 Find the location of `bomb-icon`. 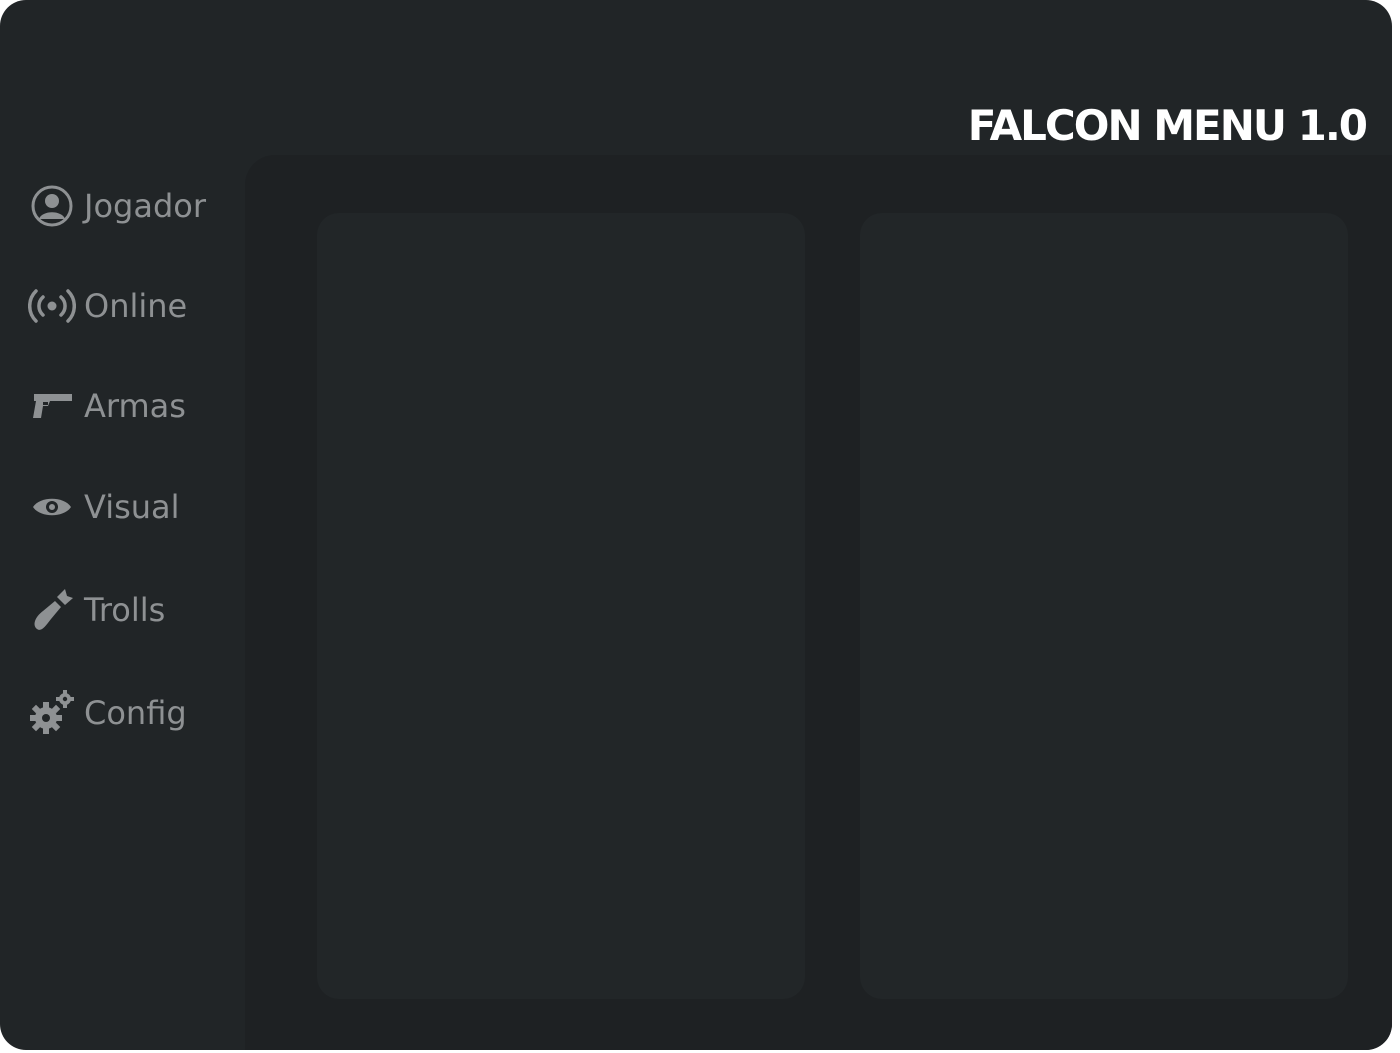

bomb-icon is located at coordinates (52, 610).